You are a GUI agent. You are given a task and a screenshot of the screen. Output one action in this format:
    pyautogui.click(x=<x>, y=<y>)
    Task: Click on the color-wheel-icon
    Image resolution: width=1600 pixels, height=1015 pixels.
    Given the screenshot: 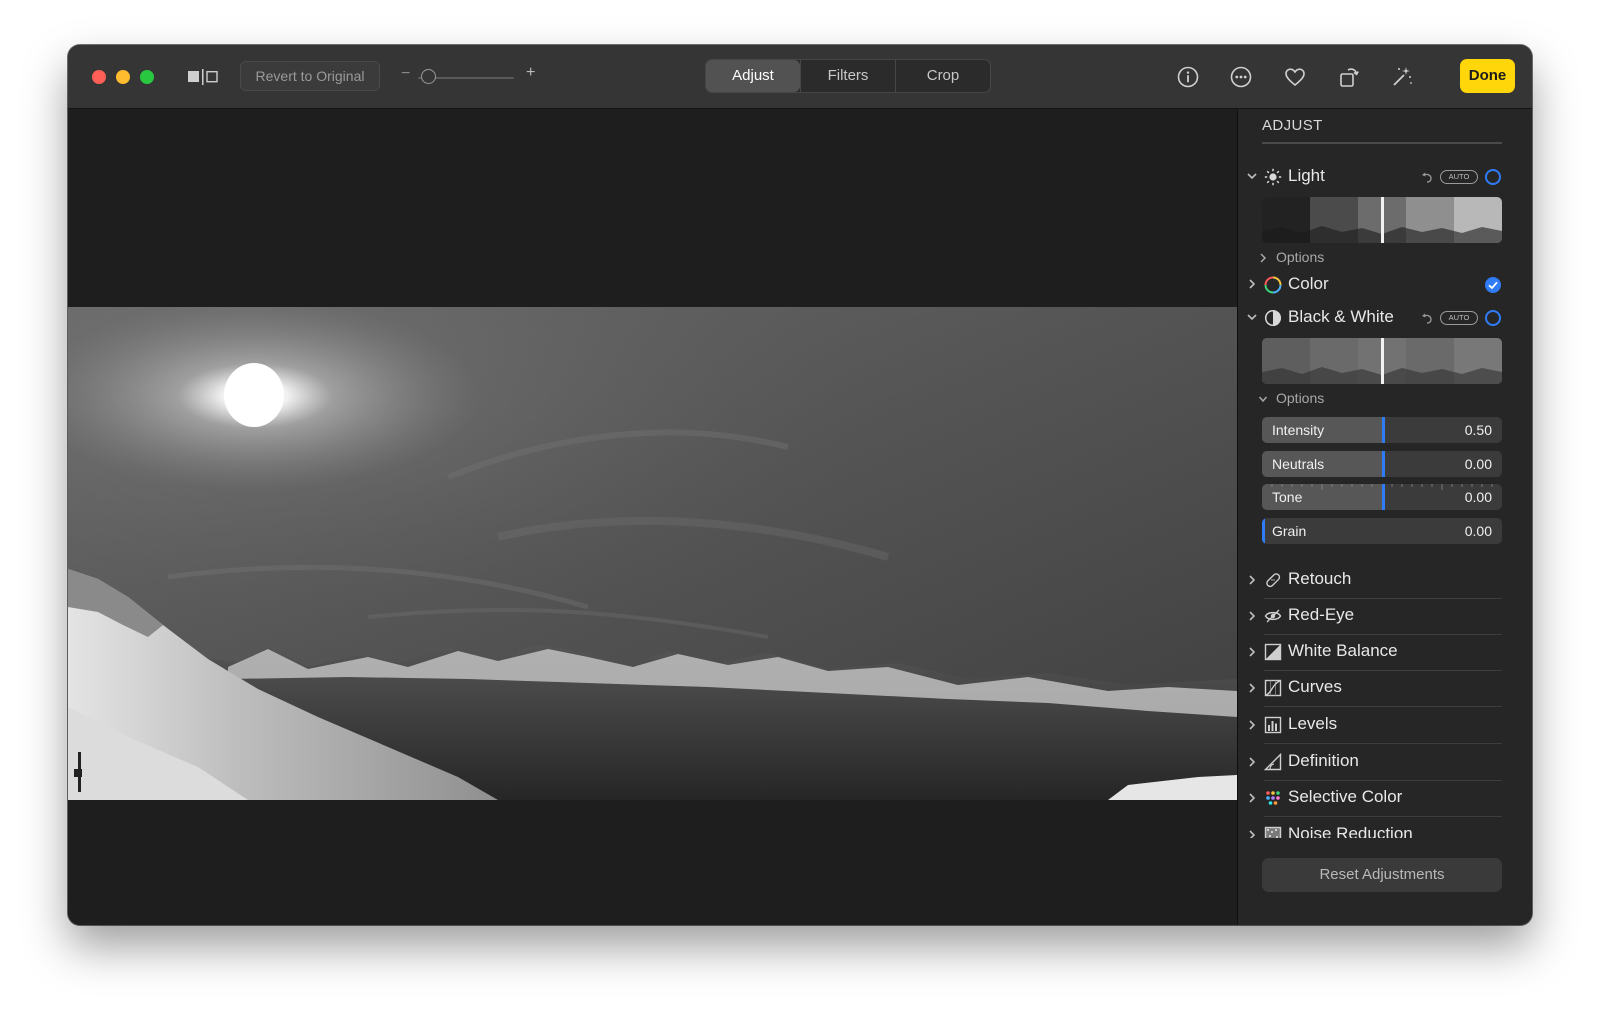 What is the action you would take?
    pyautogui.click(x=1273, y=285)
    